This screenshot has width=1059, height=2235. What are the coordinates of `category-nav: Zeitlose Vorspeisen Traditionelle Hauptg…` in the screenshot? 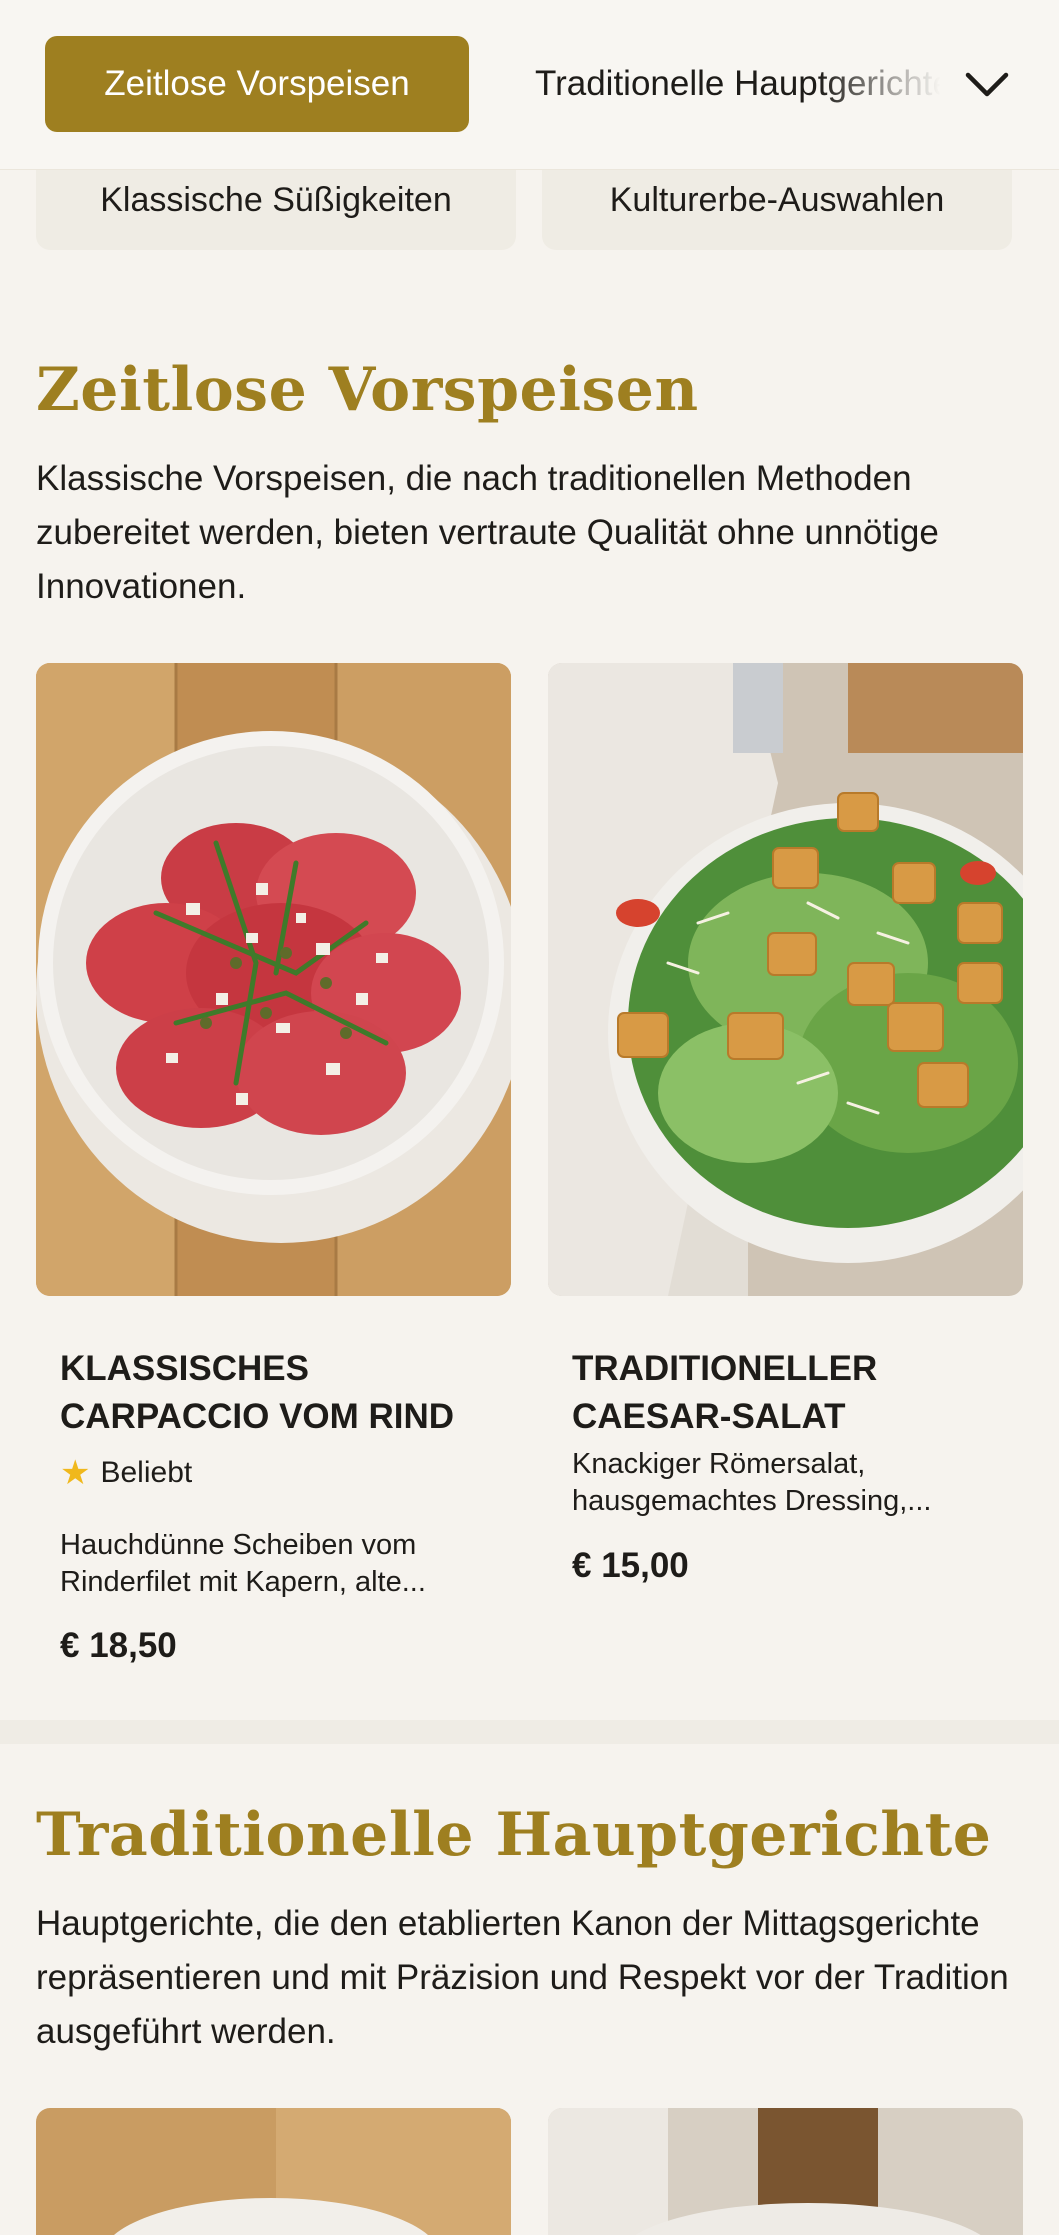 It's located at (529, 85).